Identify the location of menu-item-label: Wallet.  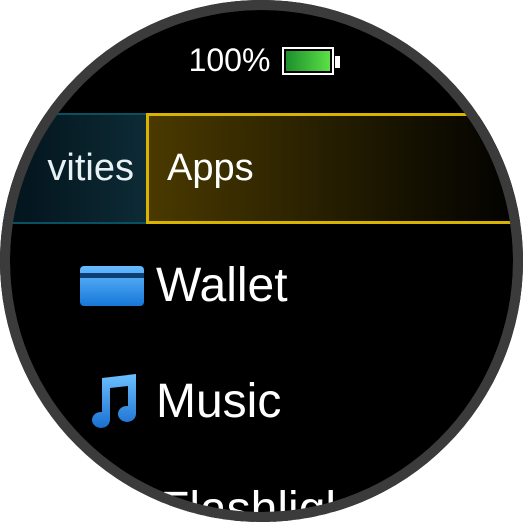
(222, 285).